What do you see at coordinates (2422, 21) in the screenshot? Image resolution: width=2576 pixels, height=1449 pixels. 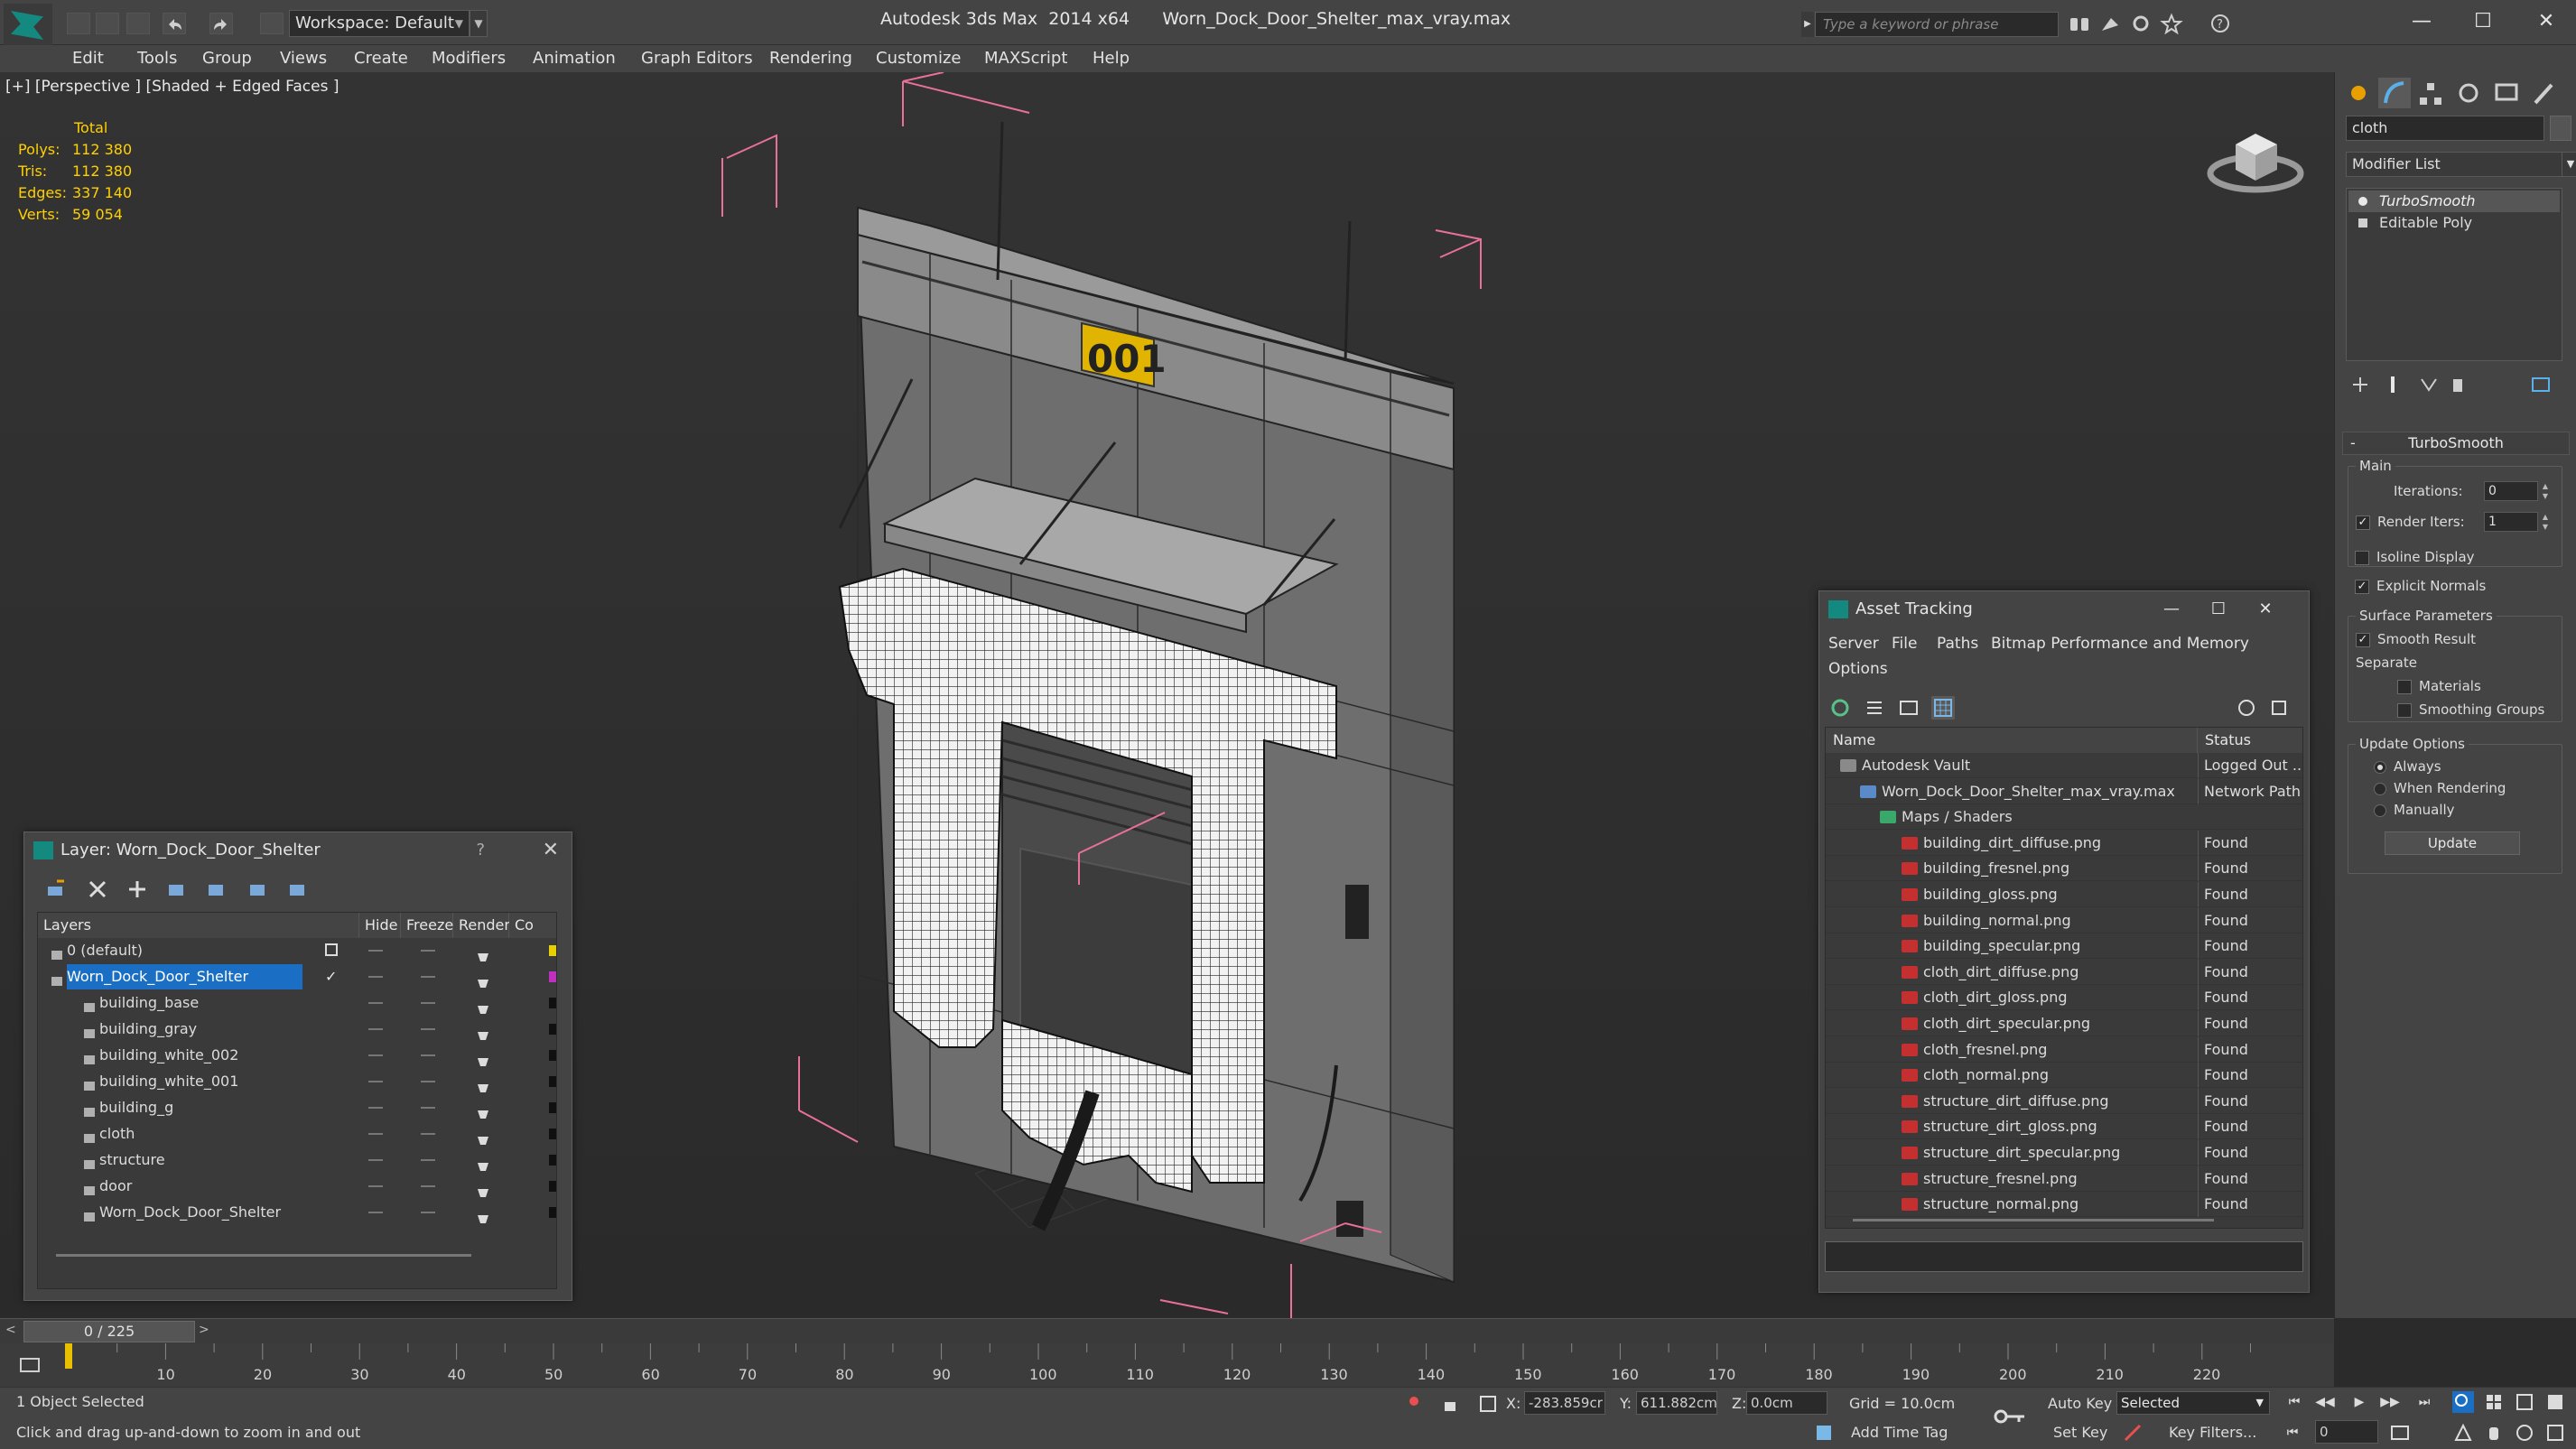 I see `minimize-window-button: —` at bounding box center [2422, 21].